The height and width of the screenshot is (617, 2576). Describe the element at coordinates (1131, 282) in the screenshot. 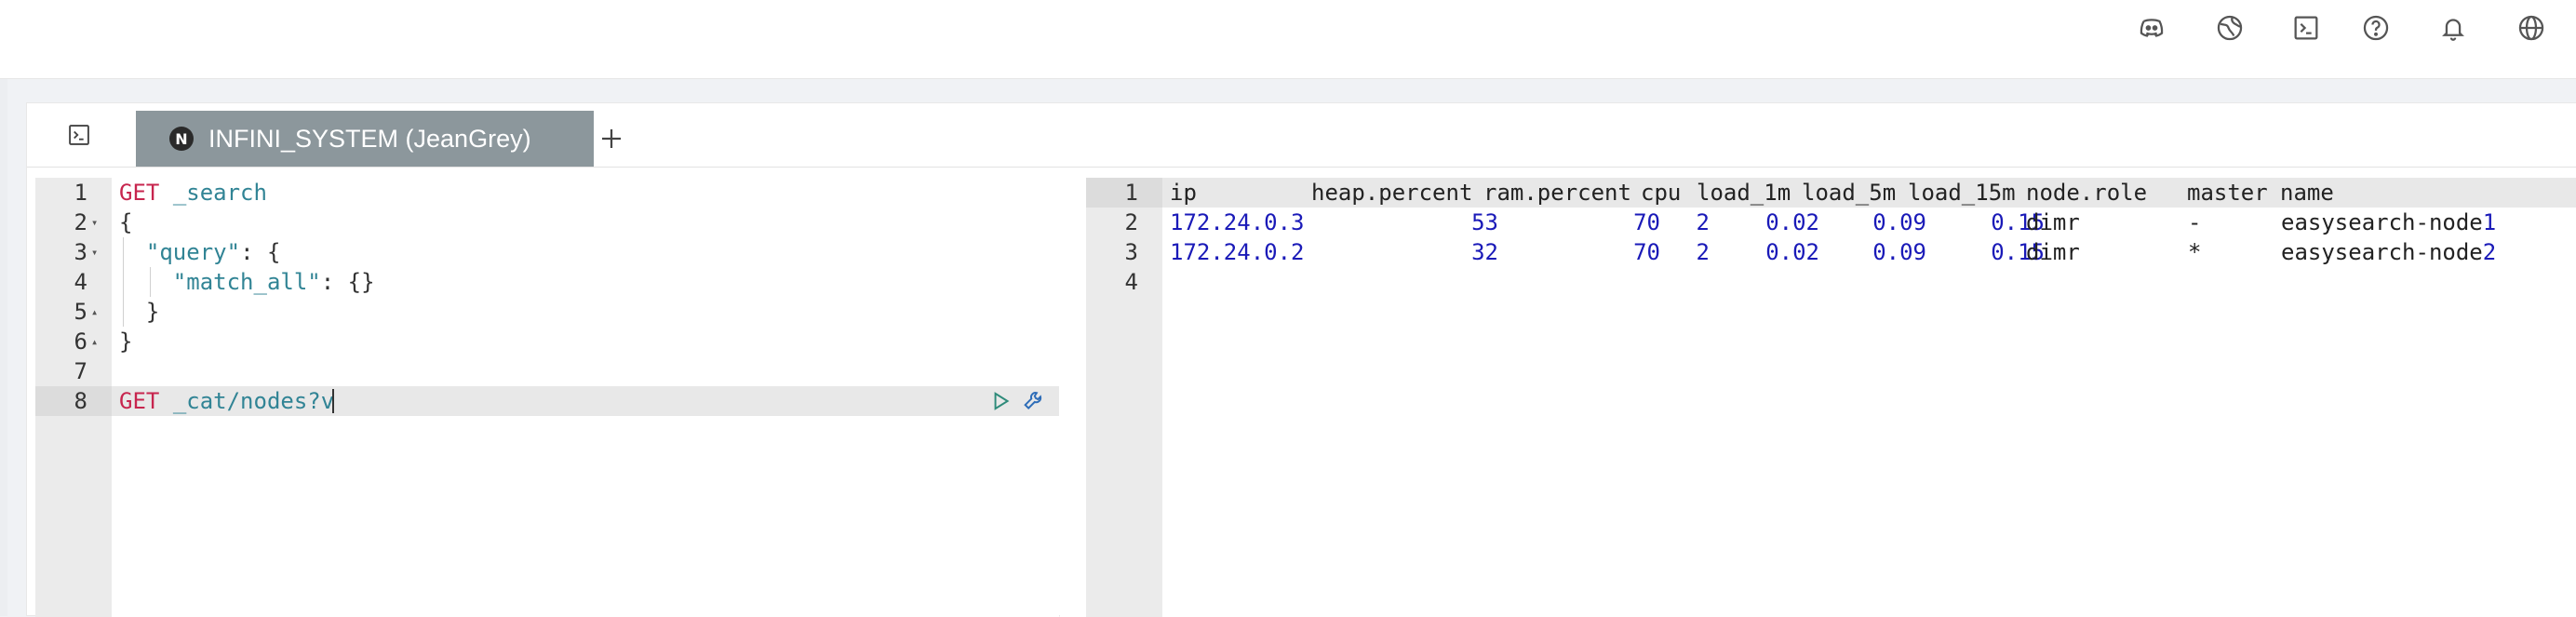

I see `output-line-number: 4` at that location.